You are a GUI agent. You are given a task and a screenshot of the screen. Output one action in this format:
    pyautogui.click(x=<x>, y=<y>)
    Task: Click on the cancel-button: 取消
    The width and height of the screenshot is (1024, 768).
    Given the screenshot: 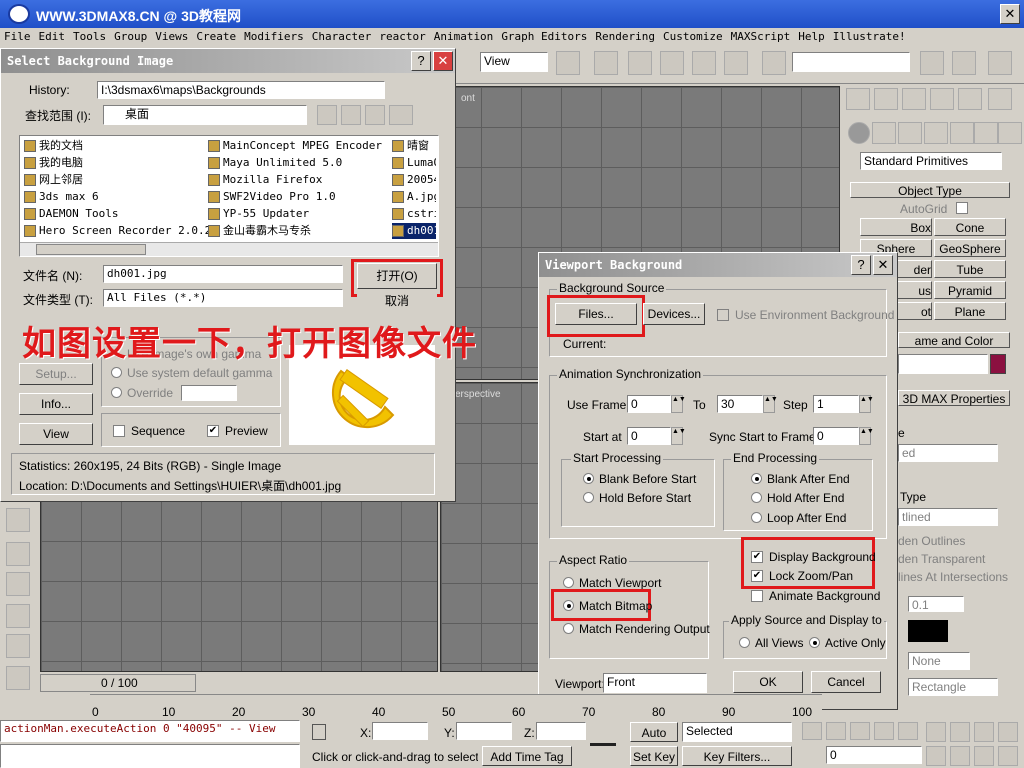 What is the action you would take?
    pyautogui.click(x=397, y=302)
    